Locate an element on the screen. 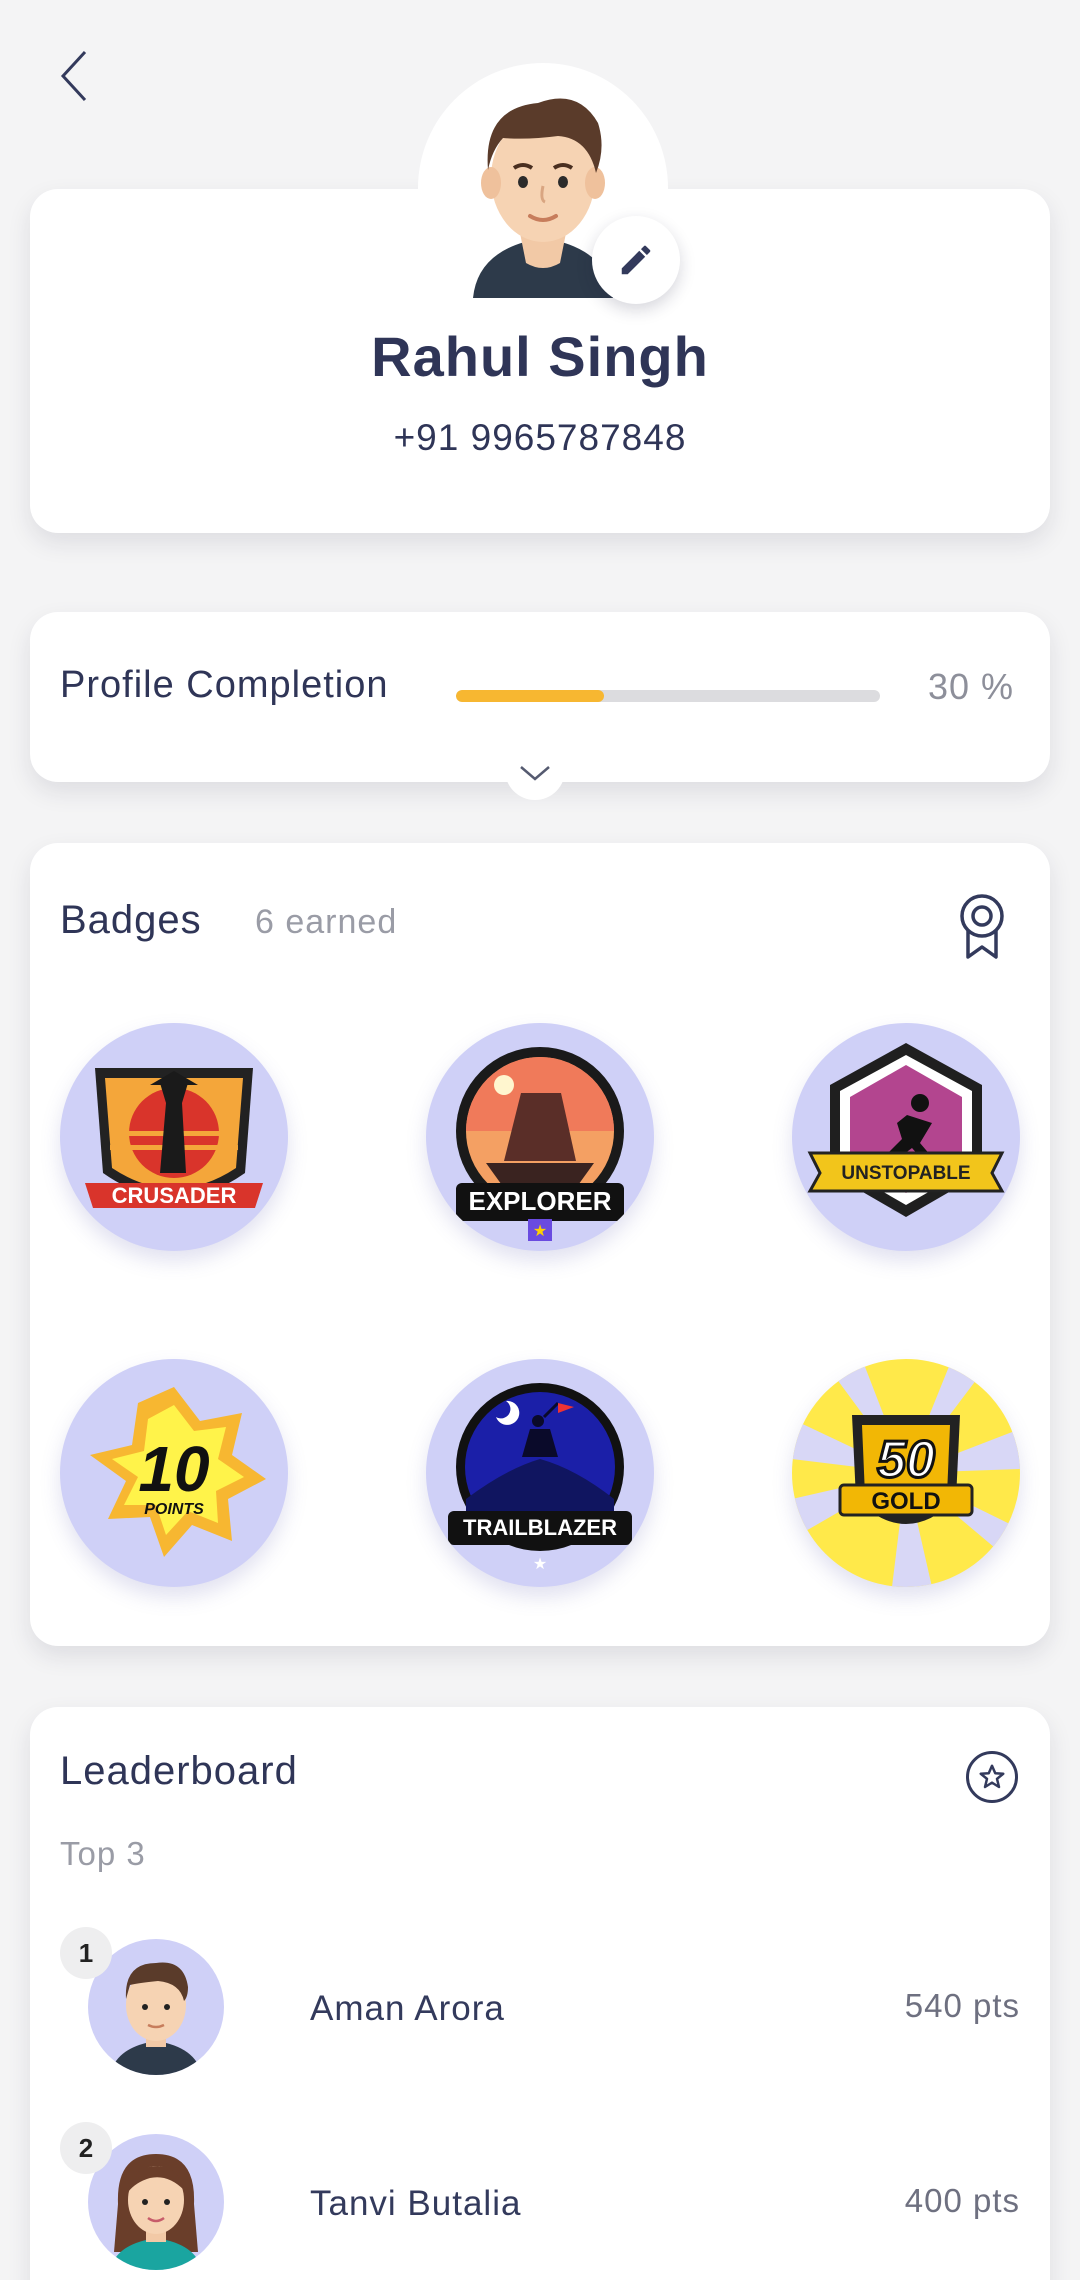  chevron-down-icon is located at coordinates (535, 773).